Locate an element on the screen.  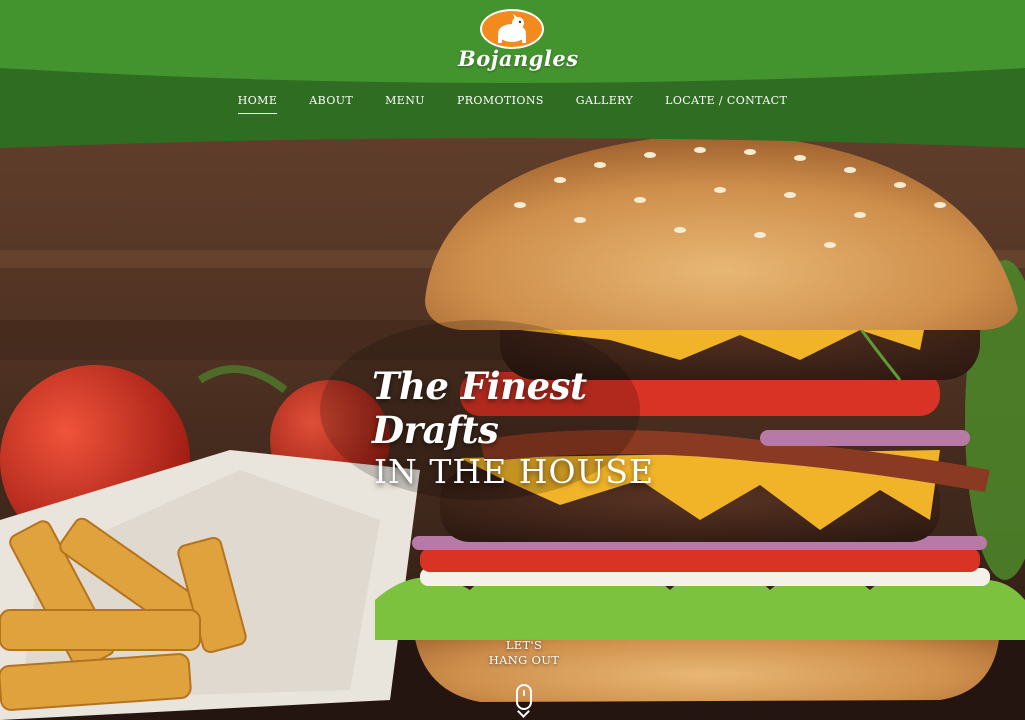
headline-script: The Finest Drafts is located at coordinates (479, 408).